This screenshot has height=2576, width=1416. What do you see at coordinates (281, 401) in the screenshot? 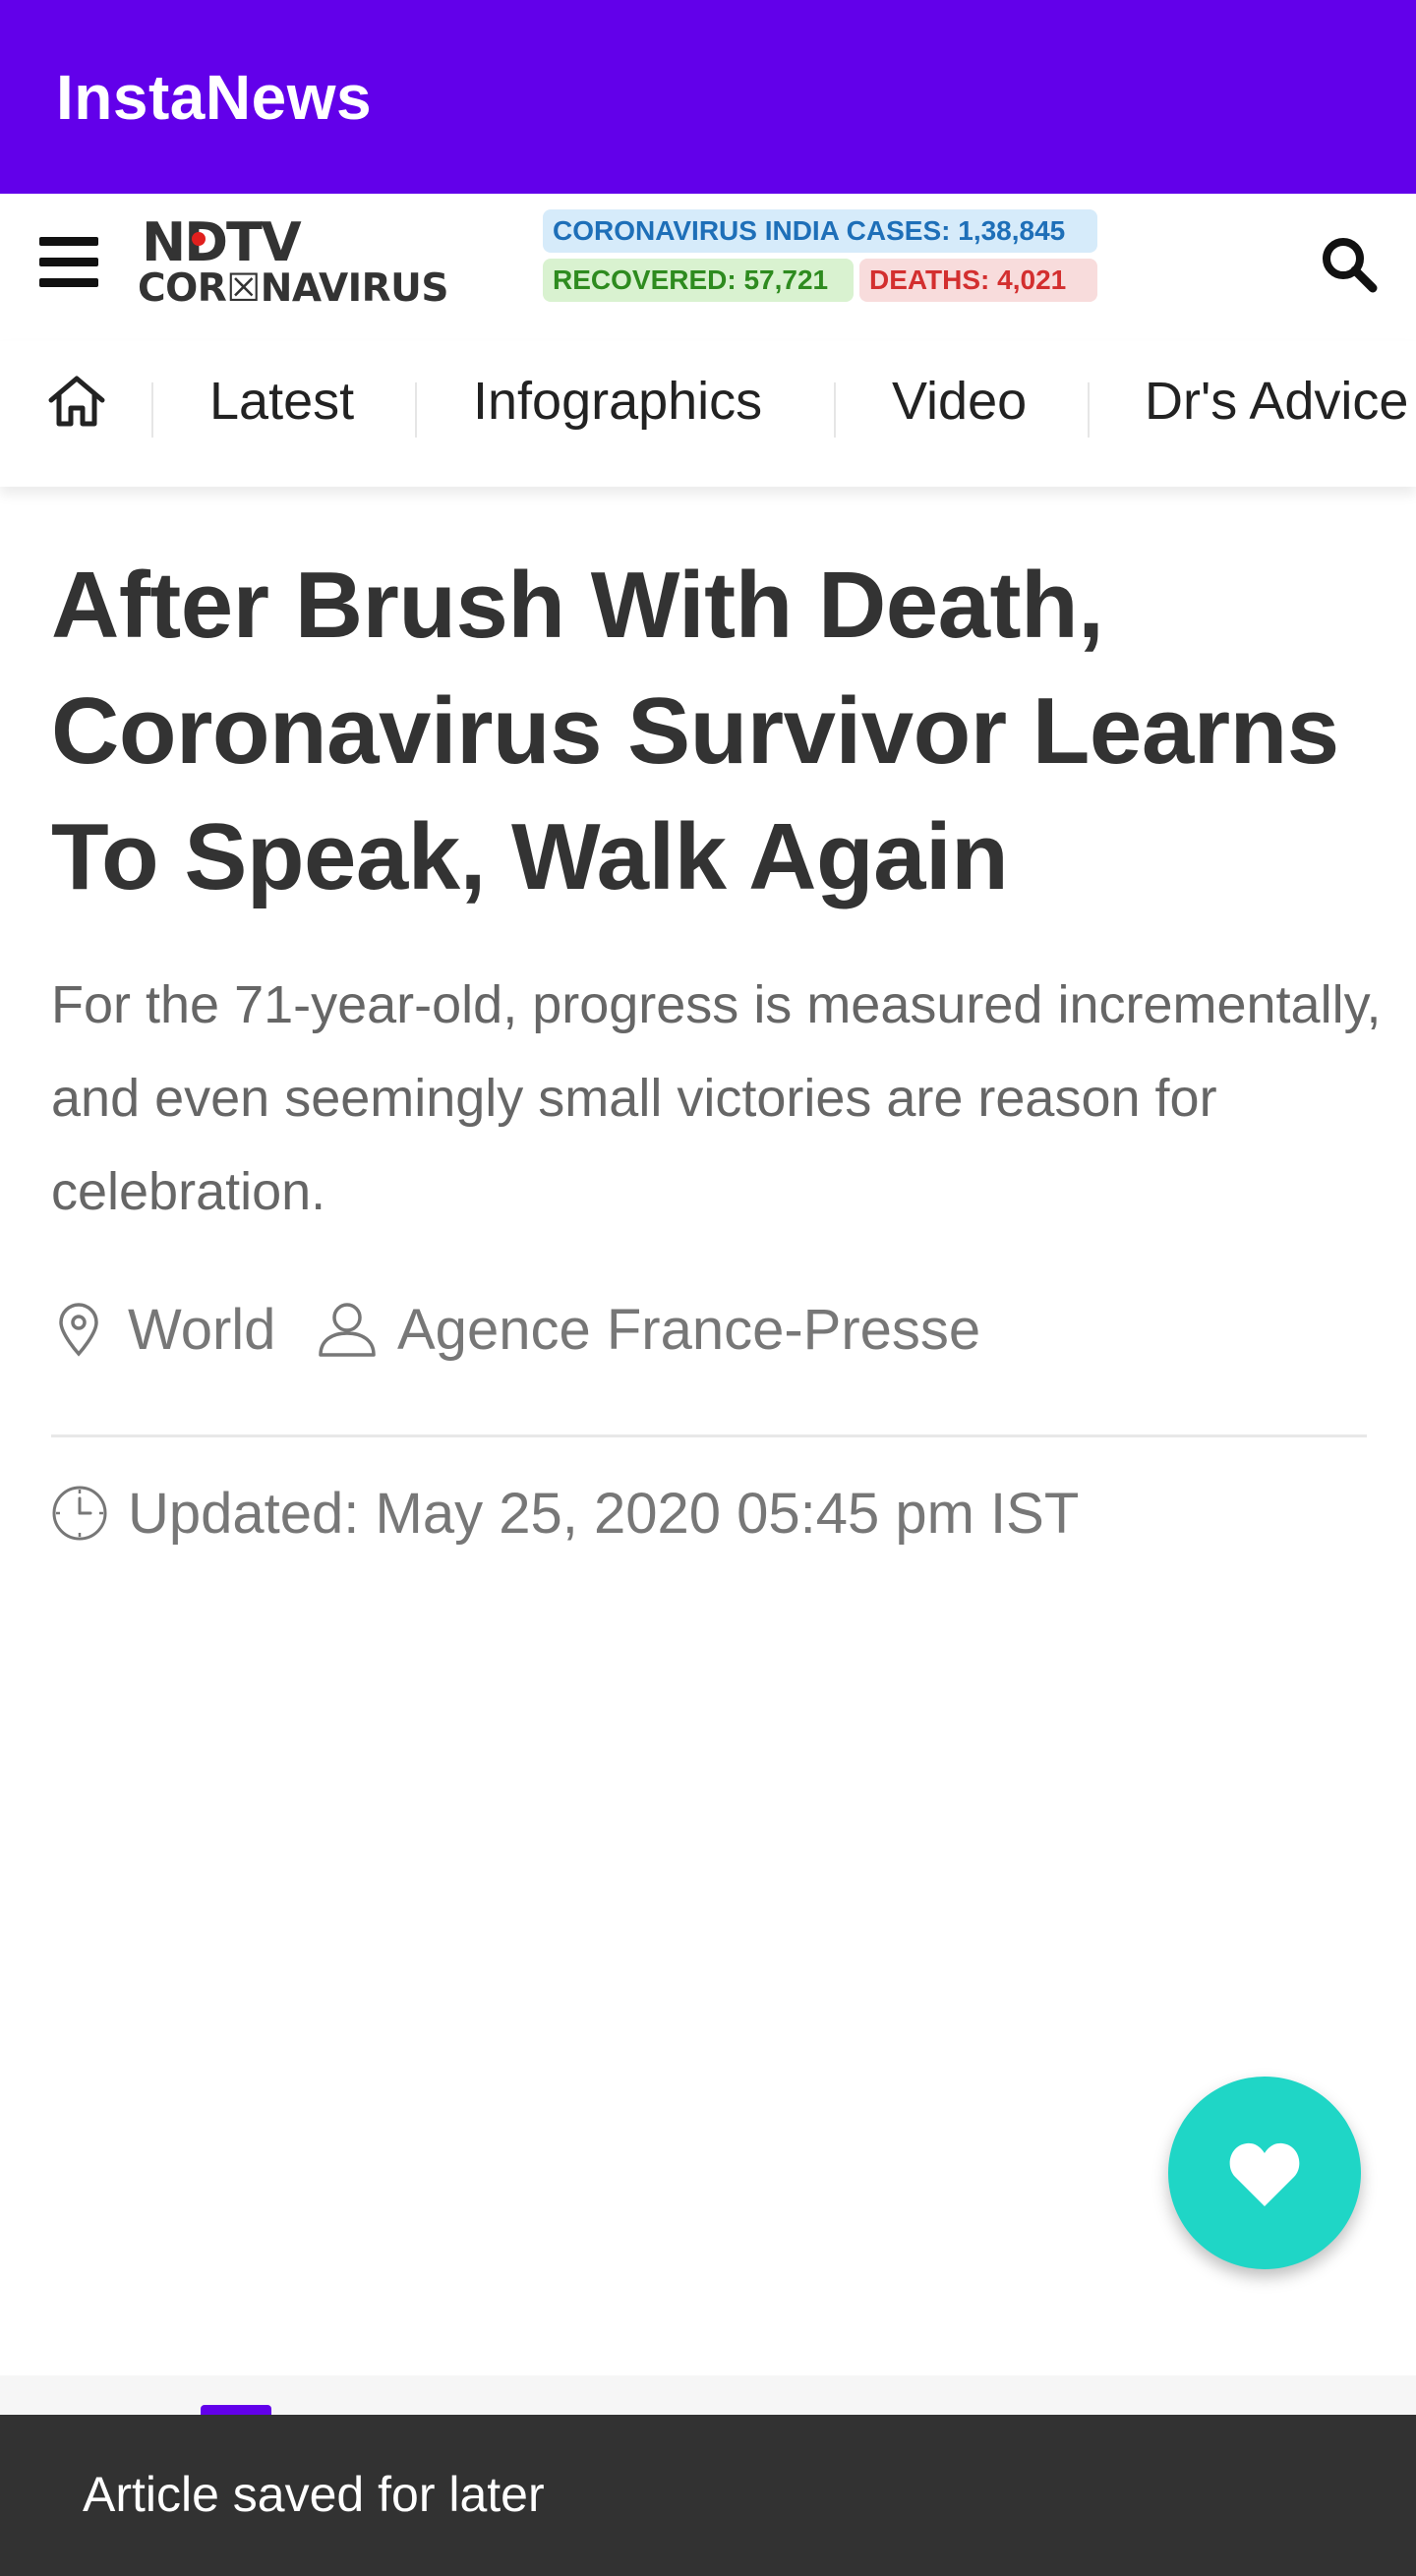
I see `nav-item-latest: Latest` at bounding box center [281, 401].